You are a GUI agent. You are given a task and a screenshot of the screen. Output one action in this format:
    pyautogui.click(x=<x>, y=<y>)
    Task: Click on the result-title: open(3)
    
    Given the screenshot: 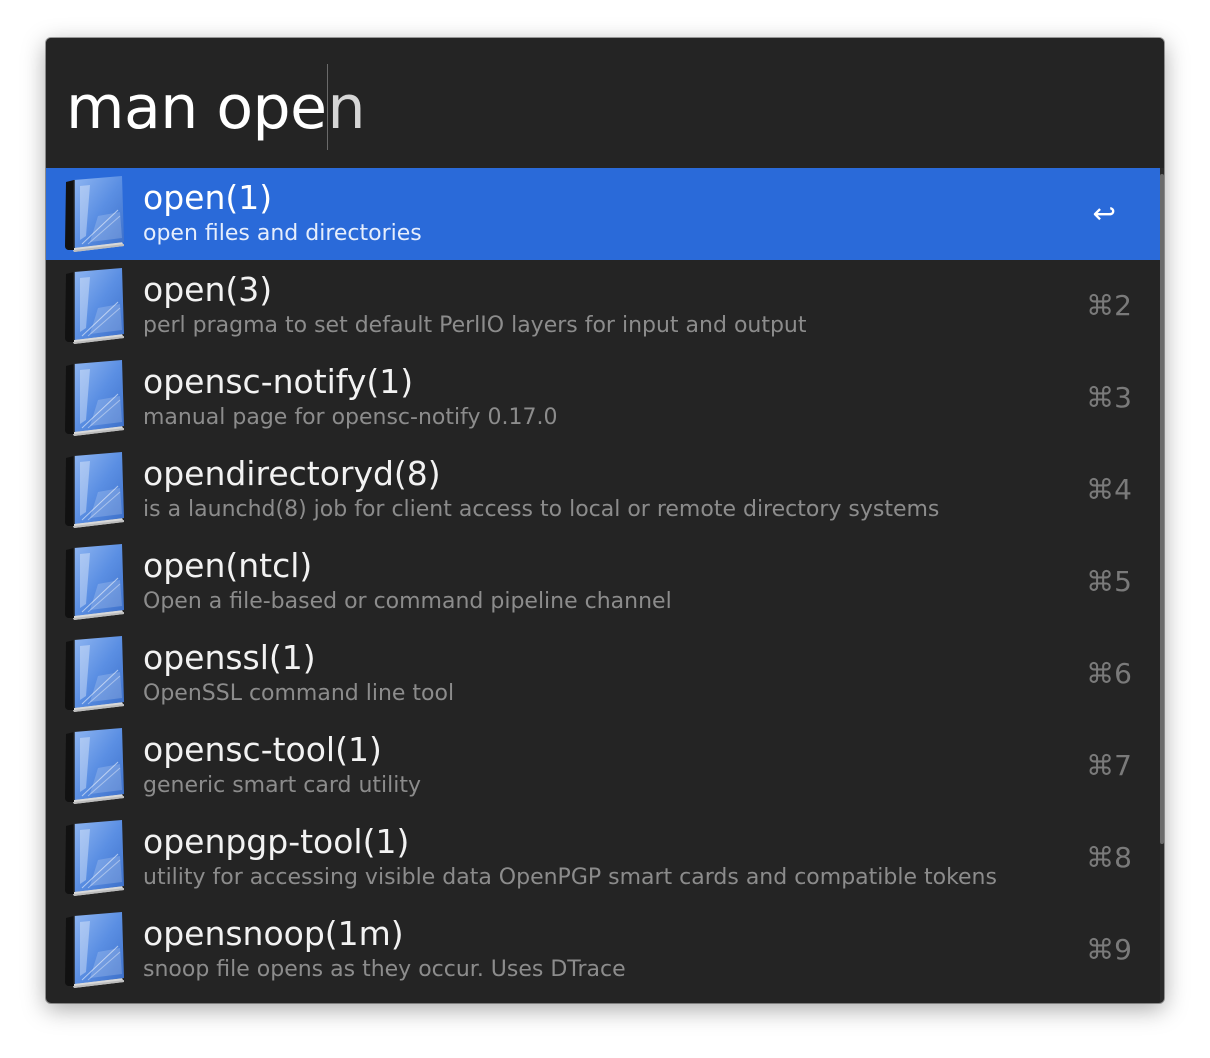 What is the action you would take?
    pyautogui.click(x=208, y=289)
    